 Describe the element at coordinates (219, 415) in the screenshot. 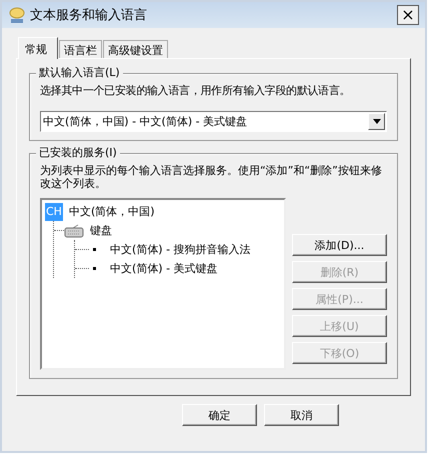

I see `dialog-button: 确定` at that location.